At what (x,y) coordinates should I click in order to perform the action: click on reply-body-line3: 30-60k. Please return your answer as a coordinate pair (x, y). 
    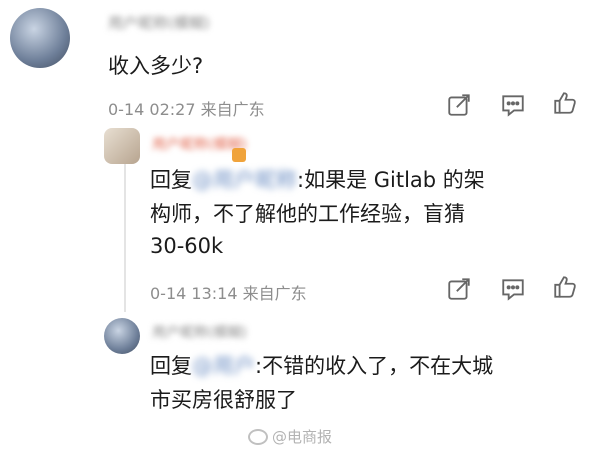
    Looking at the image, I should click on (187, 246).